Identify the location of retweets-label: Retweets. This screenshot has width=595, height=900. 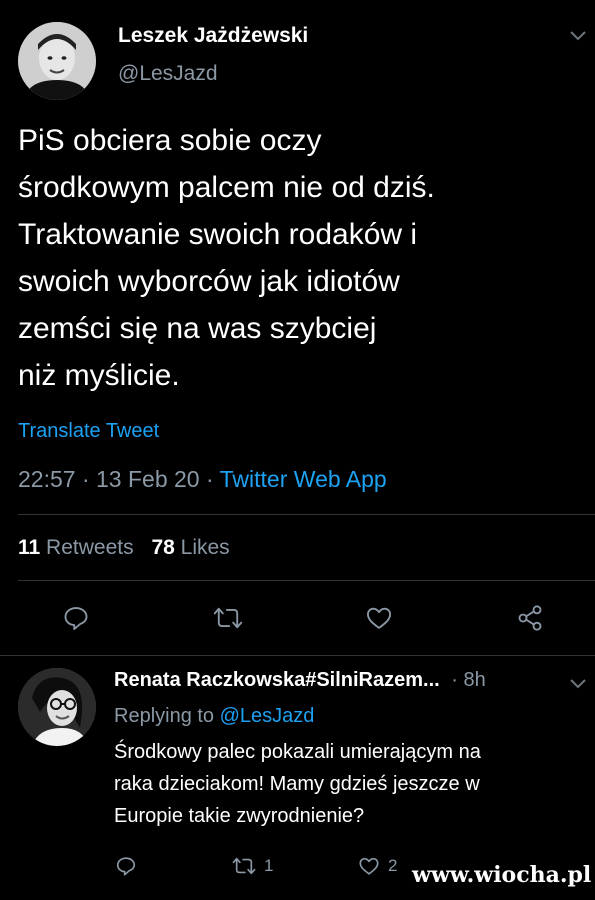
(90, 547).